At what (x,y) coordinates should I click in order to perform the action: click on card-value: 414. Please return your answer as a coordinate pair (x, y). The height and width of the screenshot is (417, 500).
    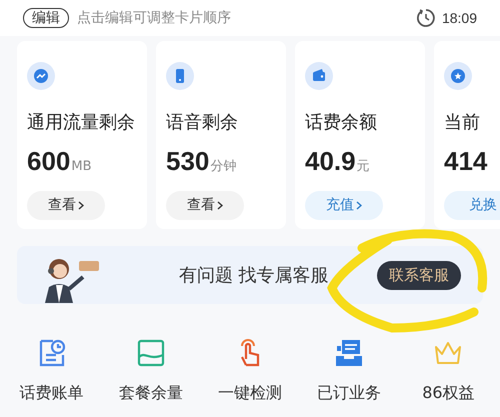
    Looking at the image, I should click on (466, 161).